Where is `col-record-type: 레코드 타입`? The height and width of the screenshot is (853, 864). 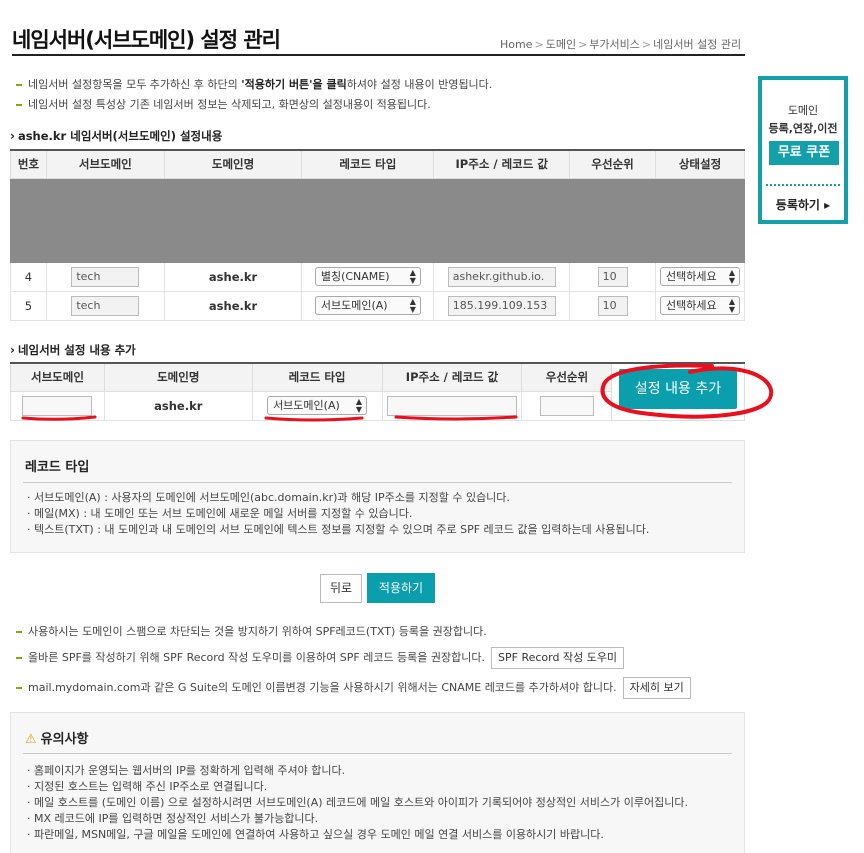 col-record-type: 레코드 타입 is located at coordinates (368, 164).